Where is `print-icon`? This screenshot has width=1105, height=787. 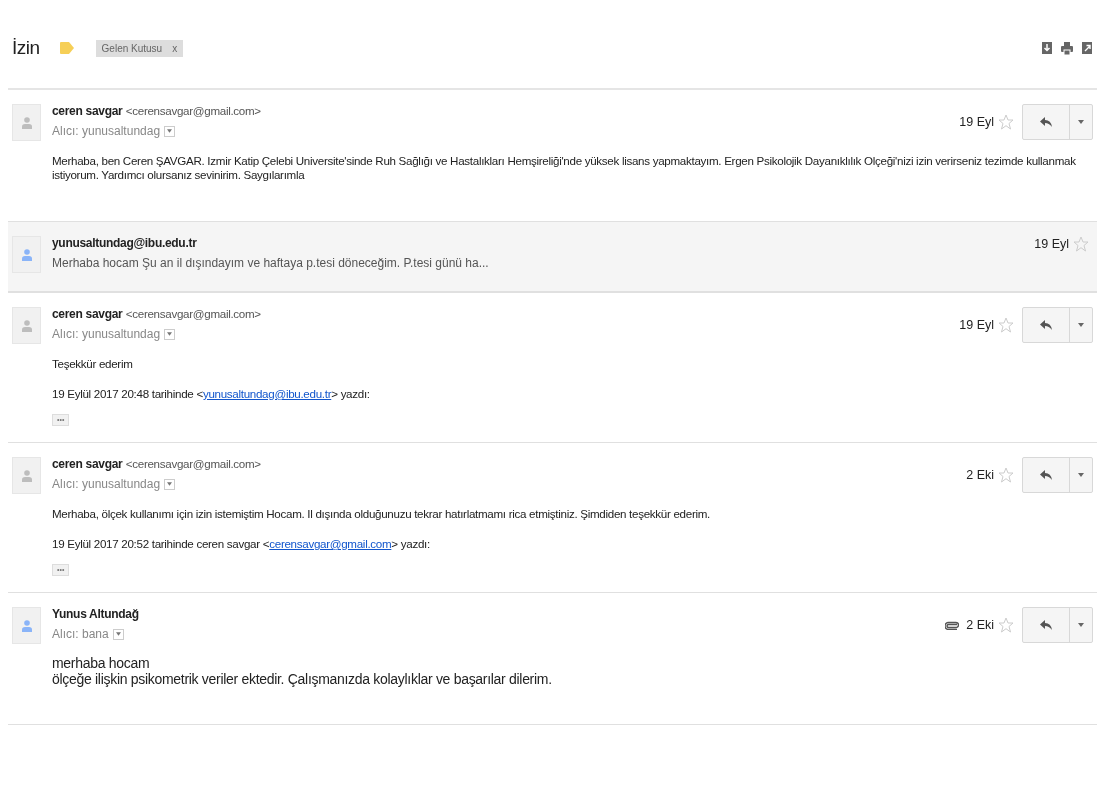
print-icon is located at coordinates (1067, 48).